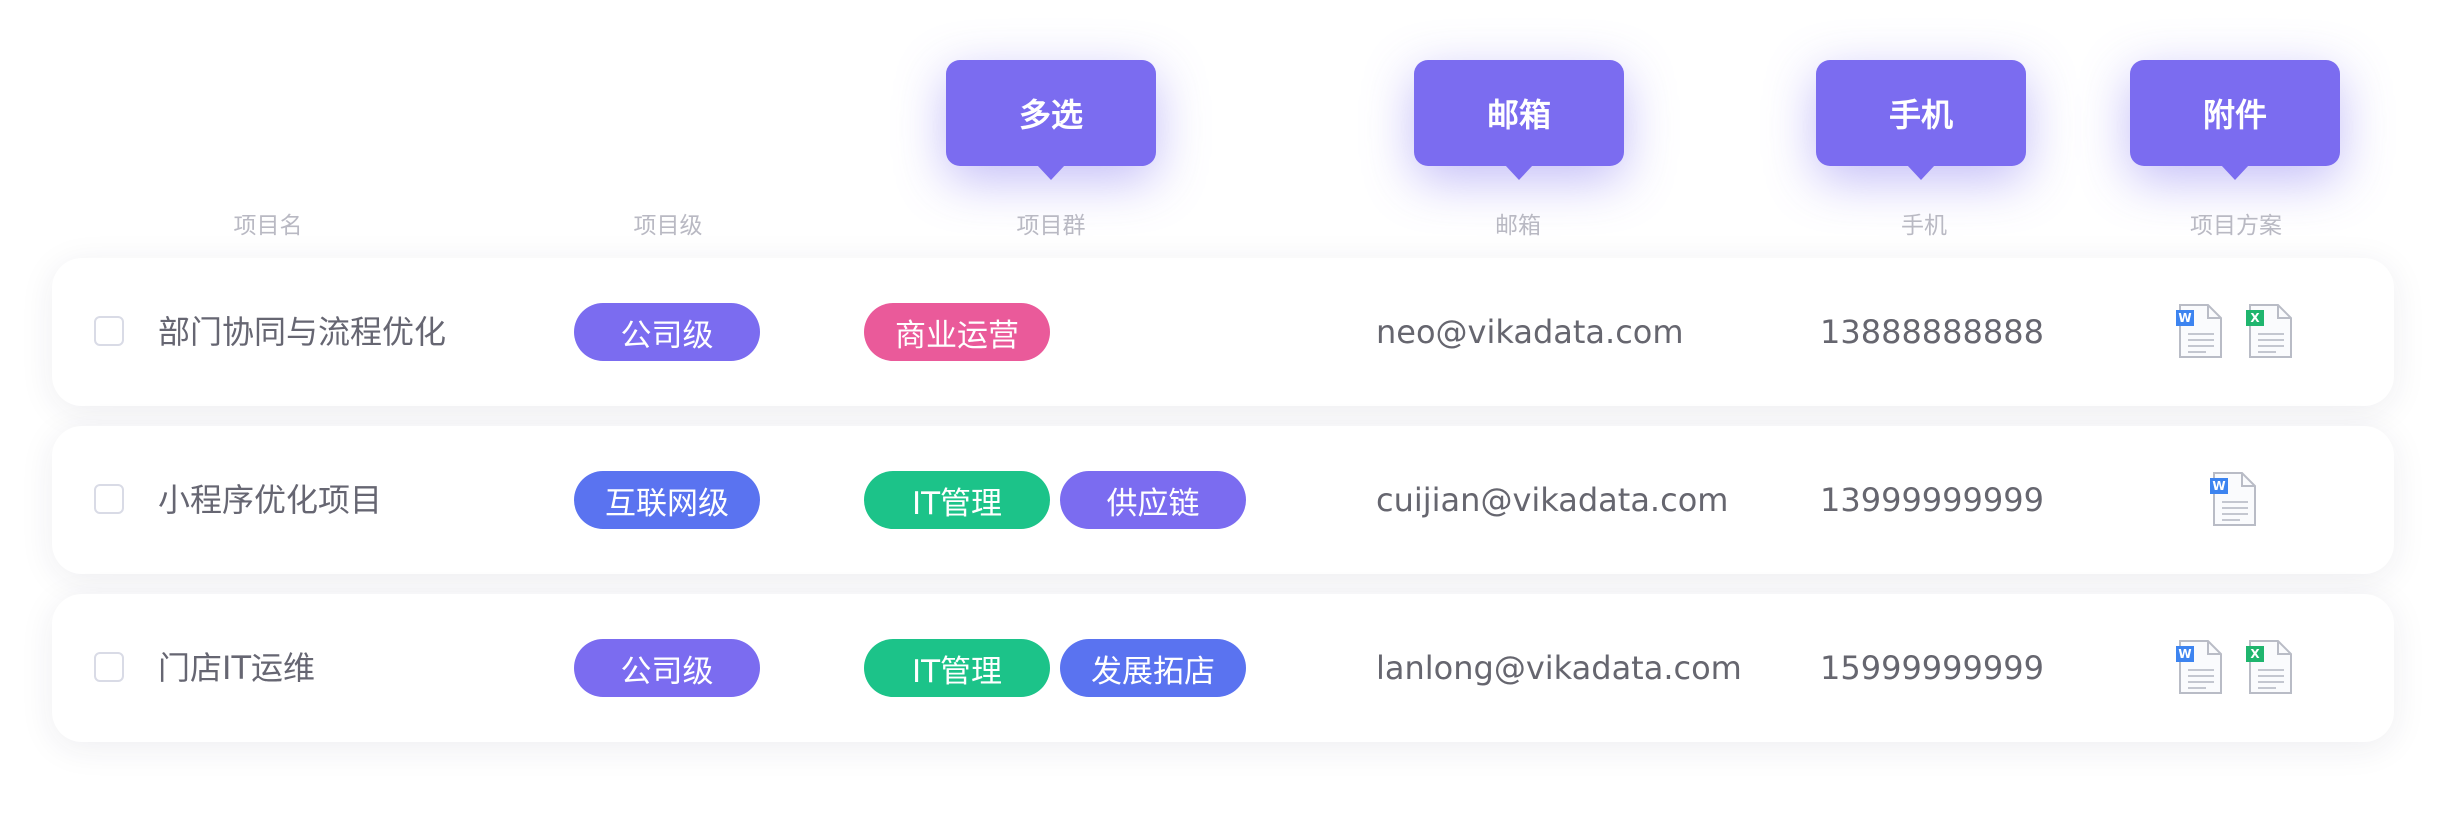 The width and height of the screenshot is (2446, 816). What do you see at coordinates (1153, 668) in the screenshot?
I see `group-tag: 发展拓店` at bounding box center [1153, 668].